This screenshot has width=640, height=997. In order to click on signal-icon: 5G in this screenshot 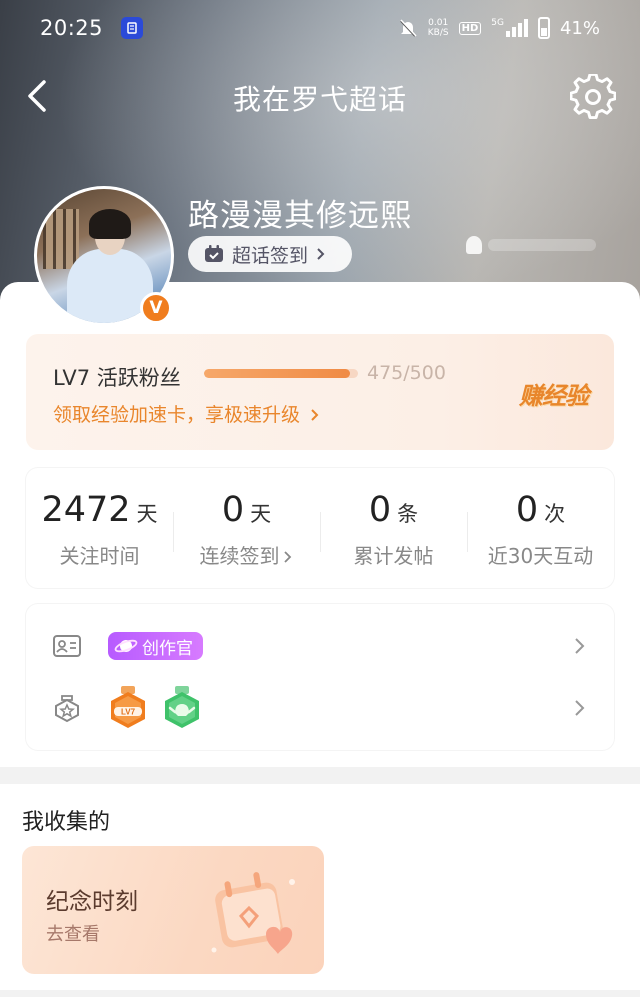, I will do `click(509, 28)`.